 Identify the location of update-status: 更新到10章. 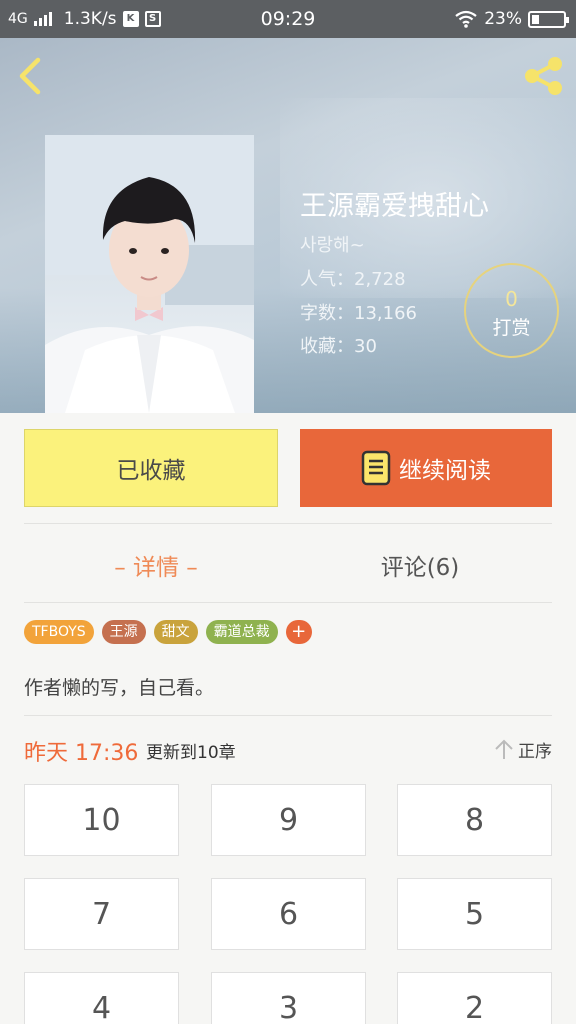
(191, 753).